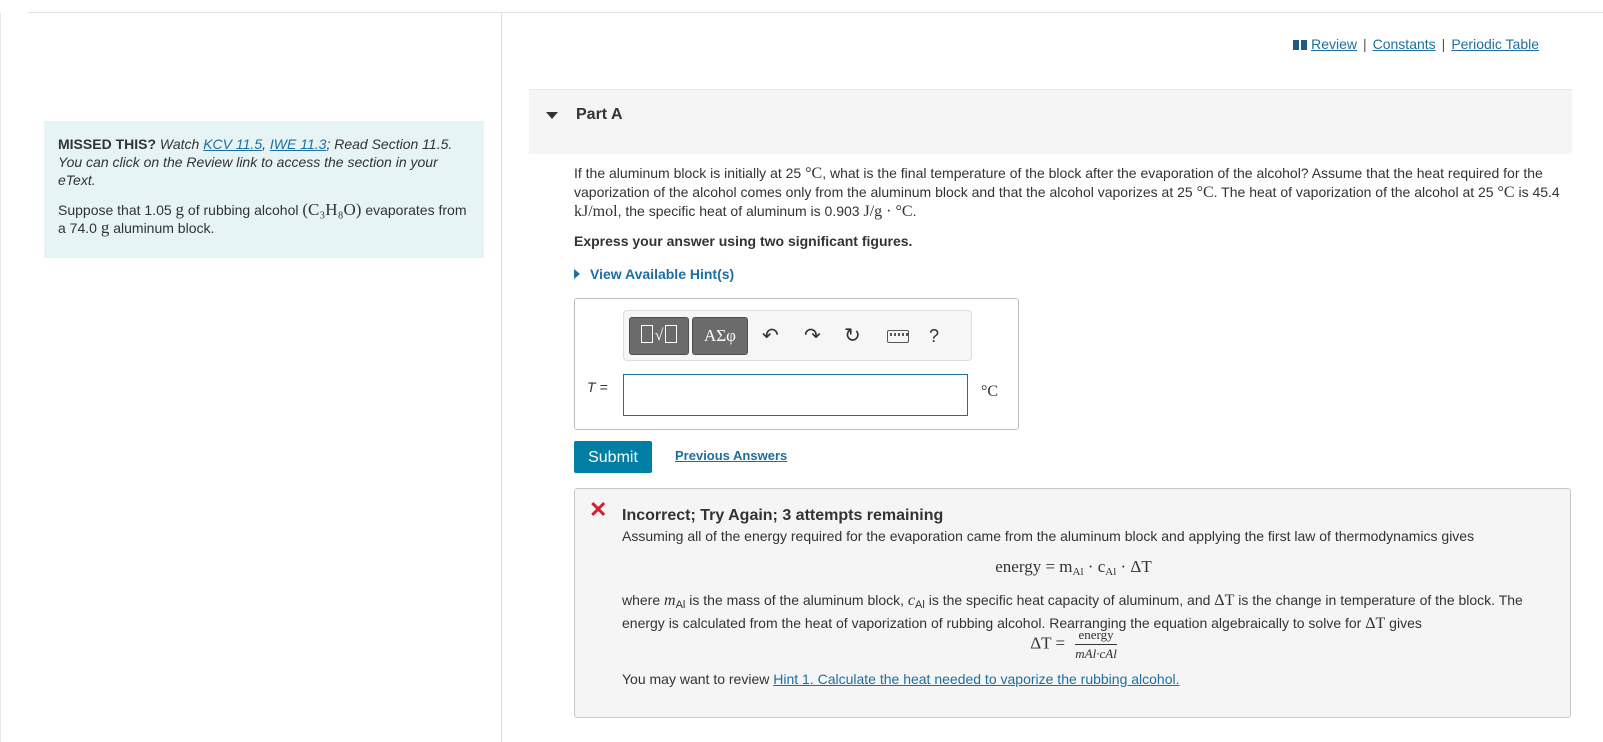 The image size is (1603, 742). I want to click on collapse-triangle-icon, so click(552, 115).